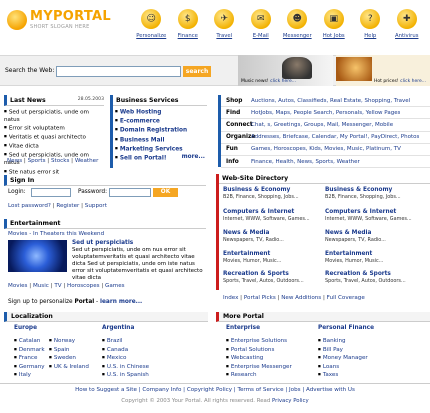 This screenshot has width=430, height=413. What do you see at coordinates (161, 121) in the screenshot?
I see `service-link-ecommerce: E-commerce` at bounding box center [161, 121].